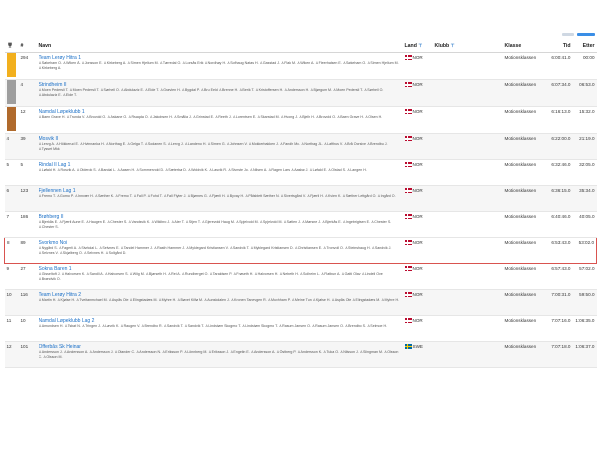  Describe the element at coordinates (8, 216) in the screenshot. I see `place-number: 7` at that location.